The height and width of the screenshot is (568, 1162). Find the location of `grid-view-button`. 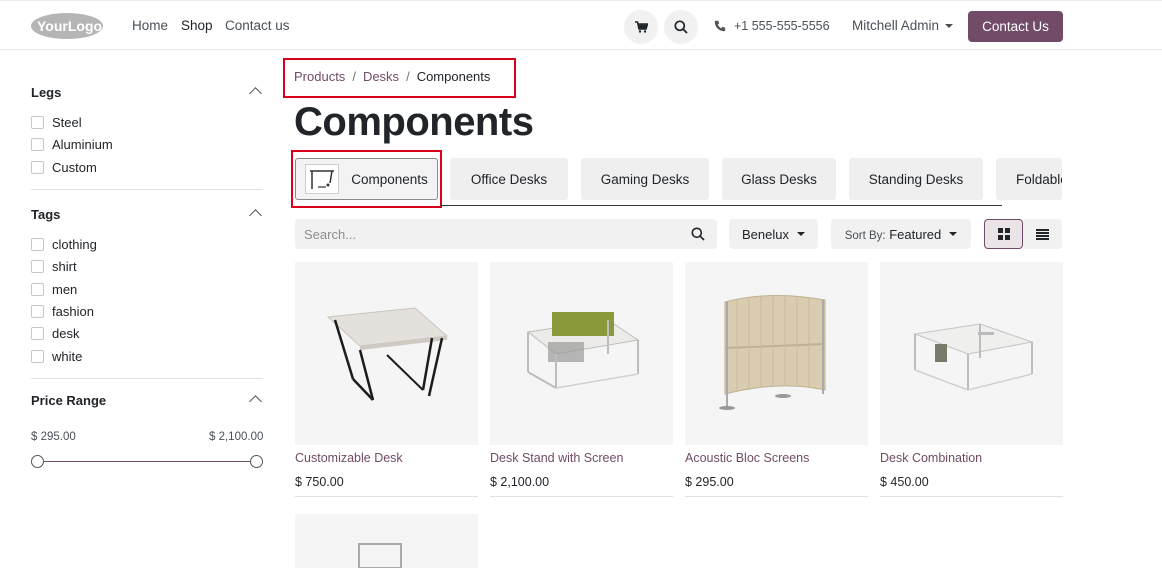

grid-view-button is located at coordinates (1003, 234).